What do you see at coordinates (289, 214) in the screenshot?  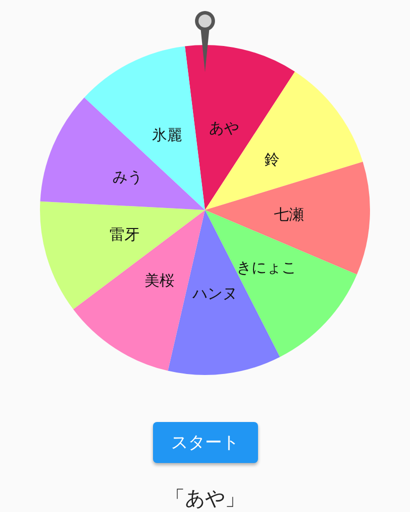 I see `segment-label: 七瀬` at bounding box center [289, 214].